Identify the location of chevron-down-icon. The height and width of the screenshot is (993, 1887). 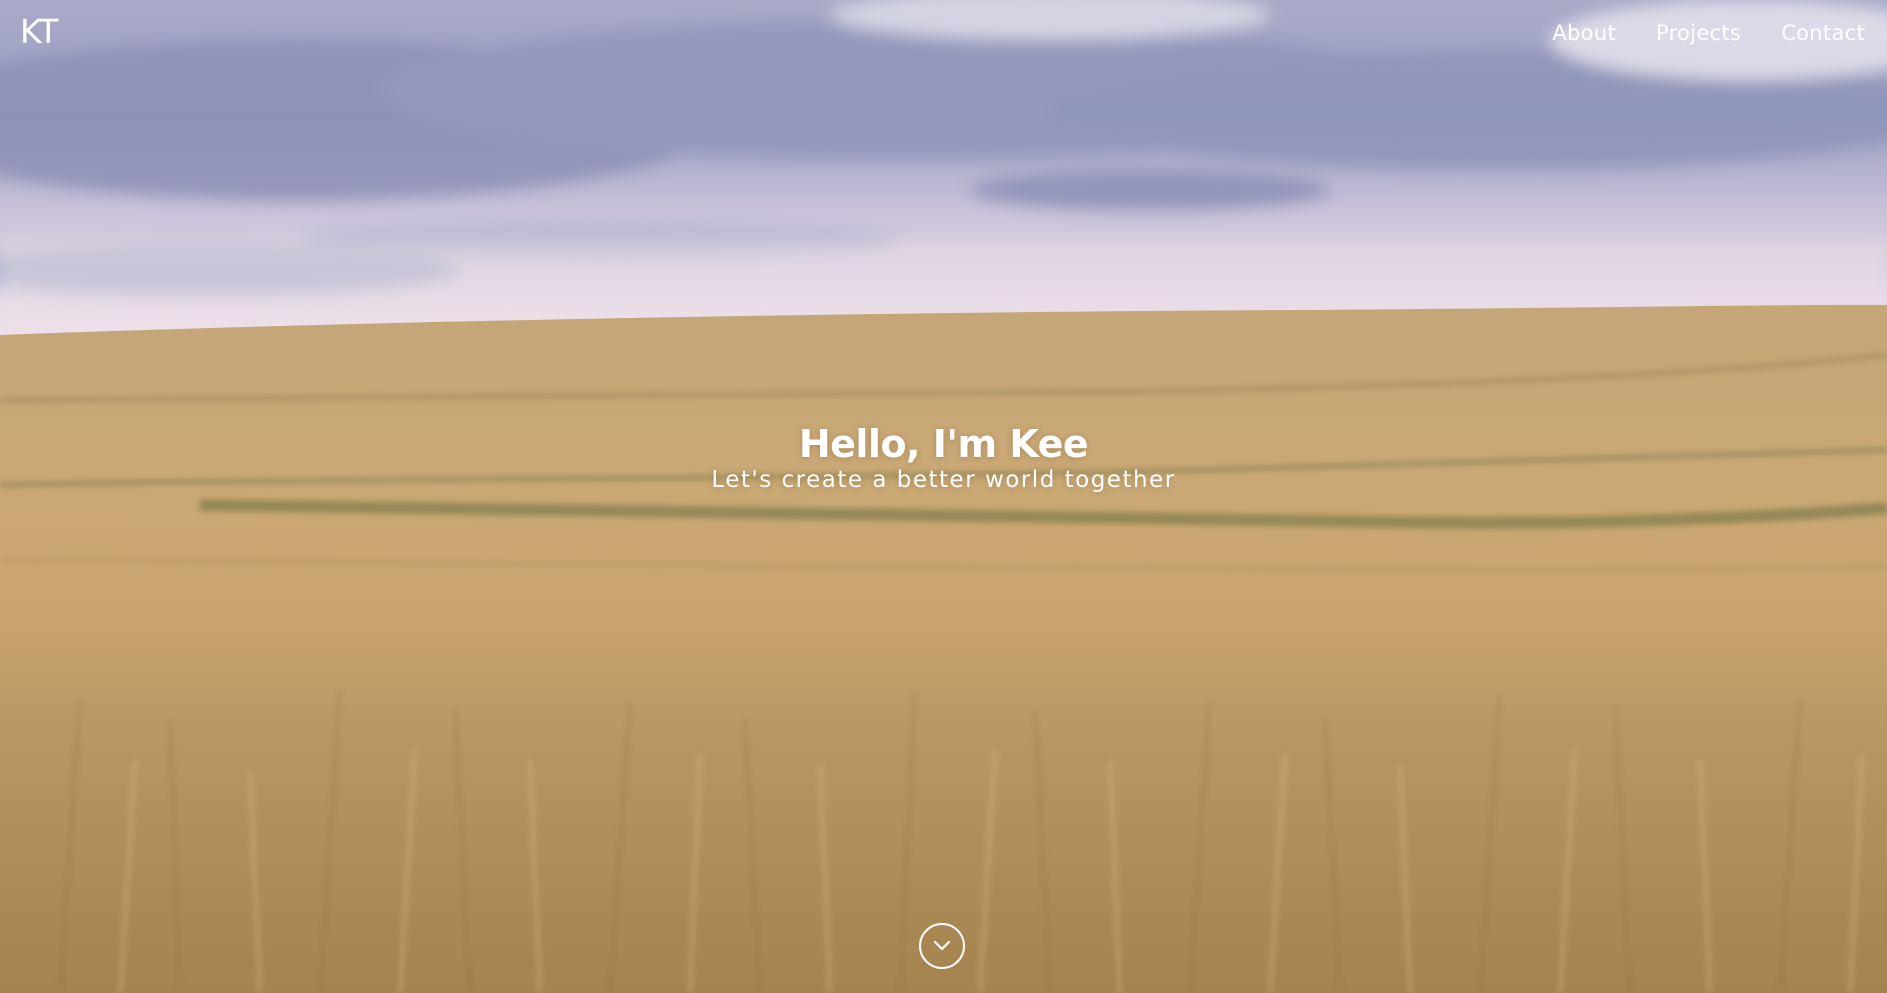
(942, 945).